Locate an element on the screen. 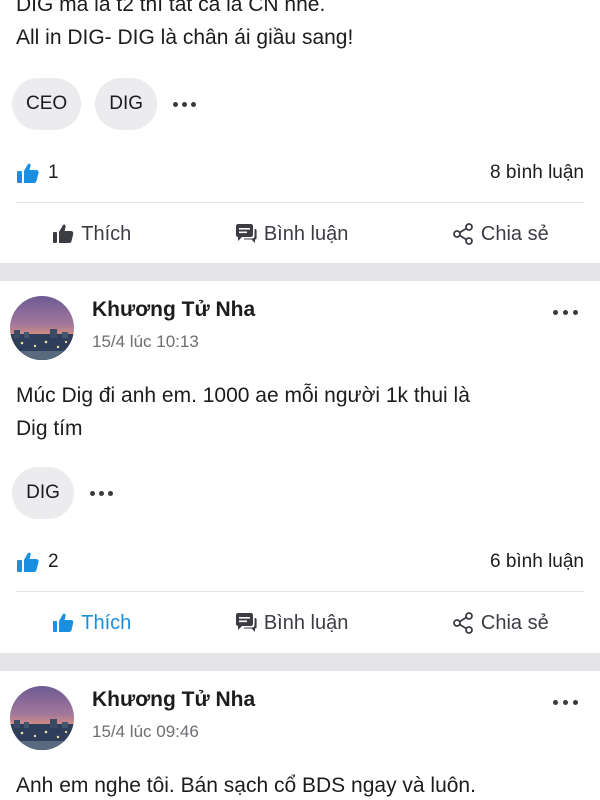 The width and height of the screenshot is (600, 800). post-1-actions: Thích Bình luận Chia sẻ is located at coordinates (300, 234).